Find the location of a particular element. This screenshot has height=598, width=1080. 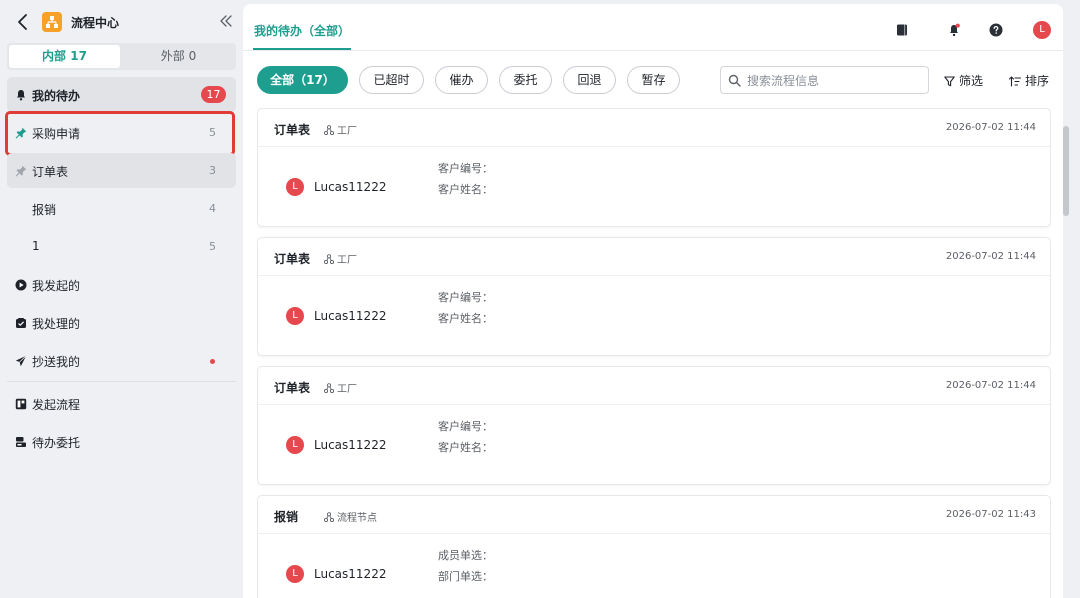

card-time: 2026-07-02 11:43 is located at coordinates (990, 514).